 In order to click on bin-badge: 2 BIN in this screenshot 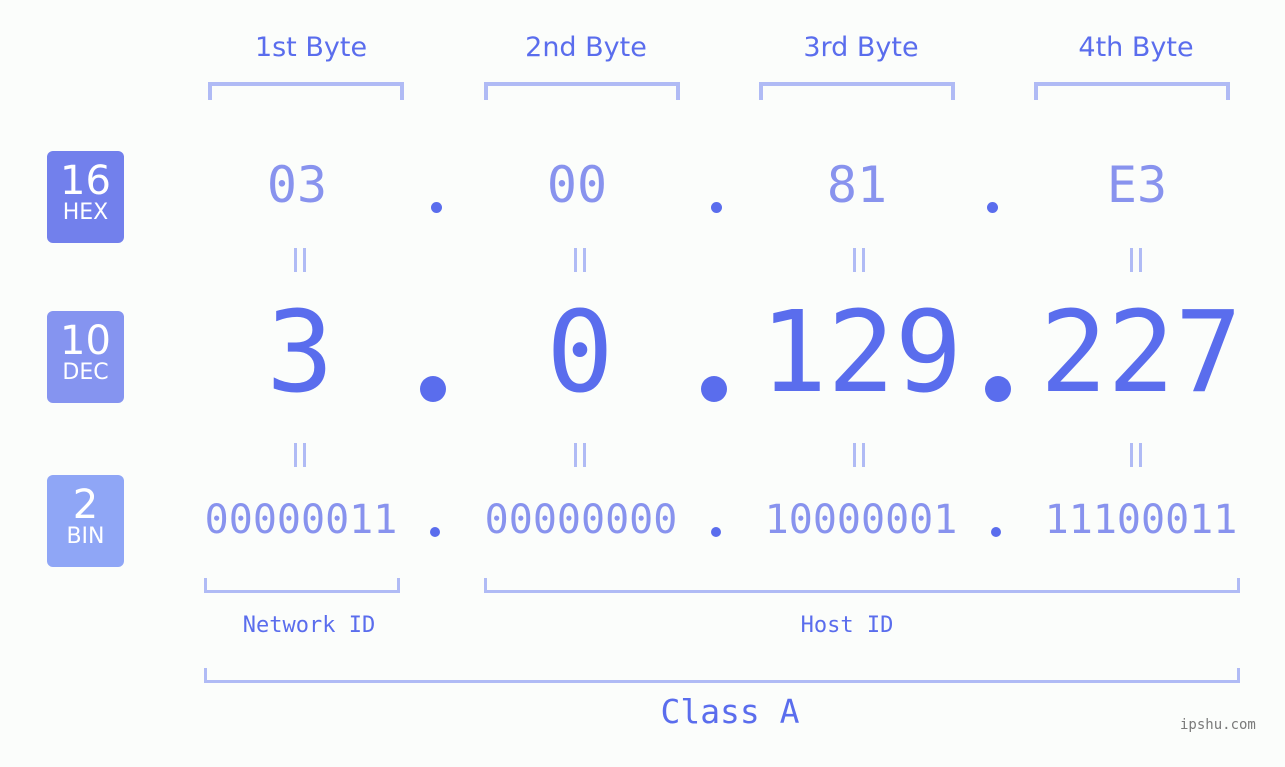, I will do `click(85, 521)`.